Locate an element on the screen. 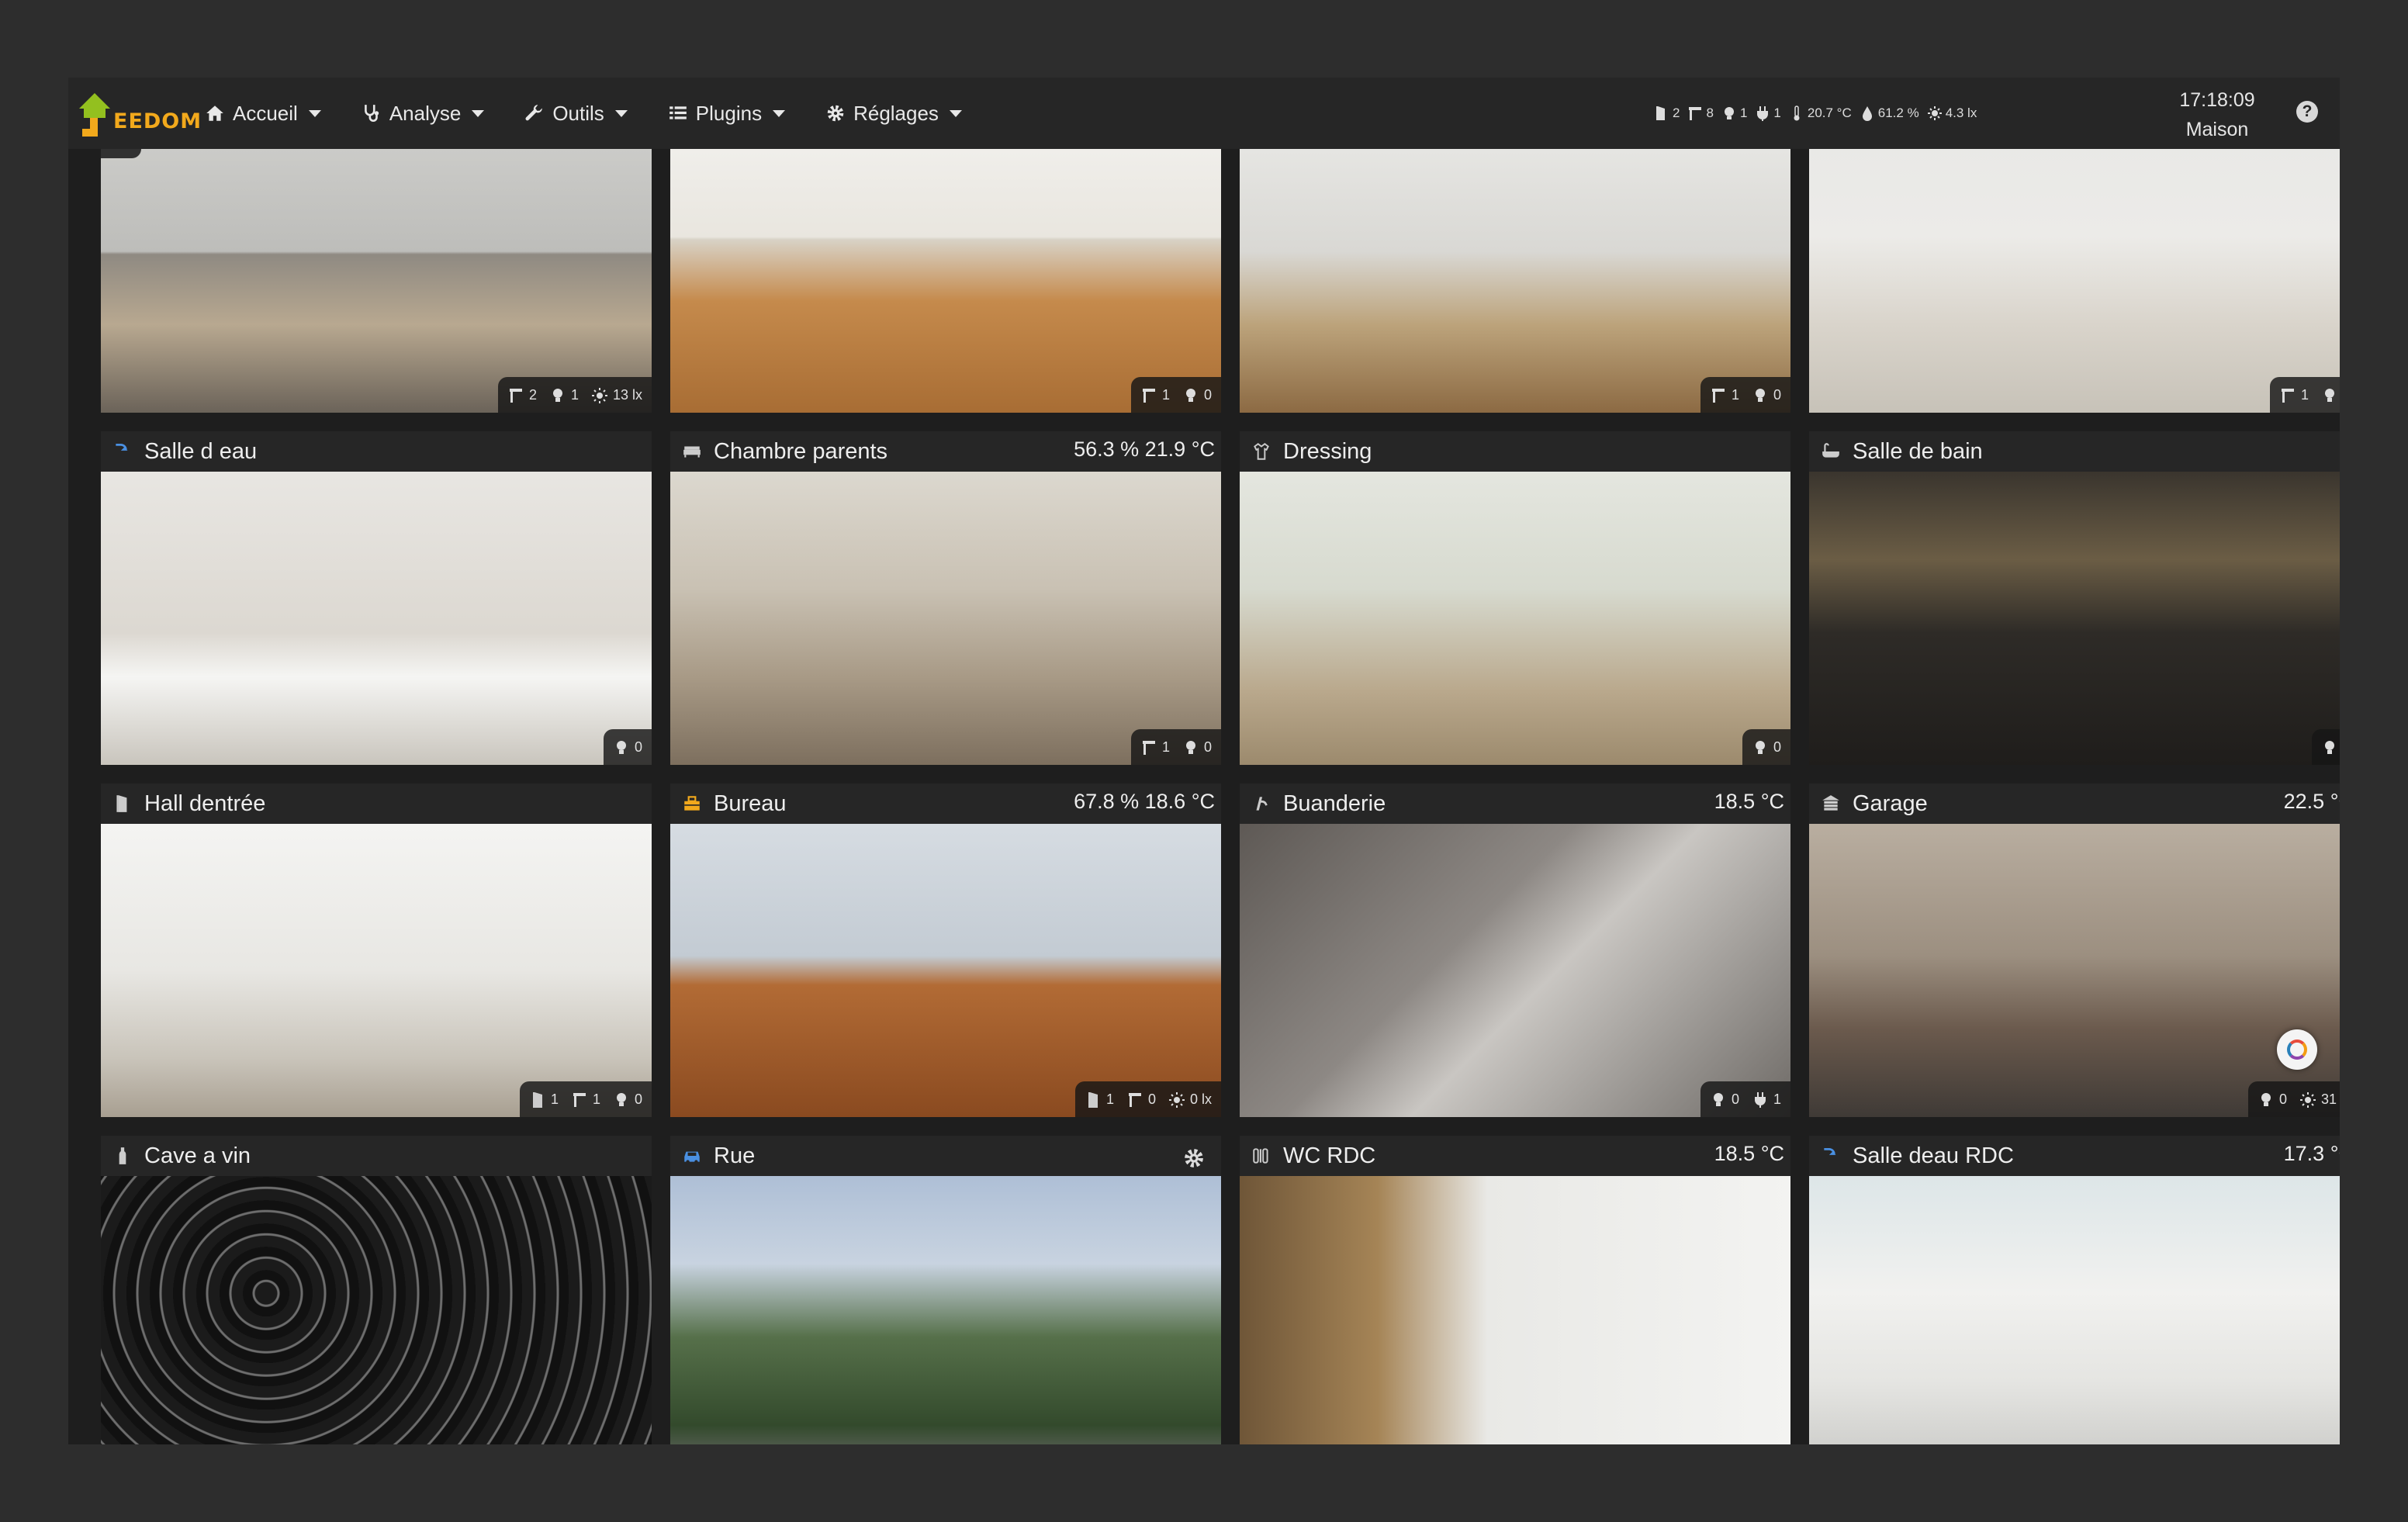 This screenshot has height=1522, width=2408. room-name: Chambre parents is located at coordinates (800, 452).